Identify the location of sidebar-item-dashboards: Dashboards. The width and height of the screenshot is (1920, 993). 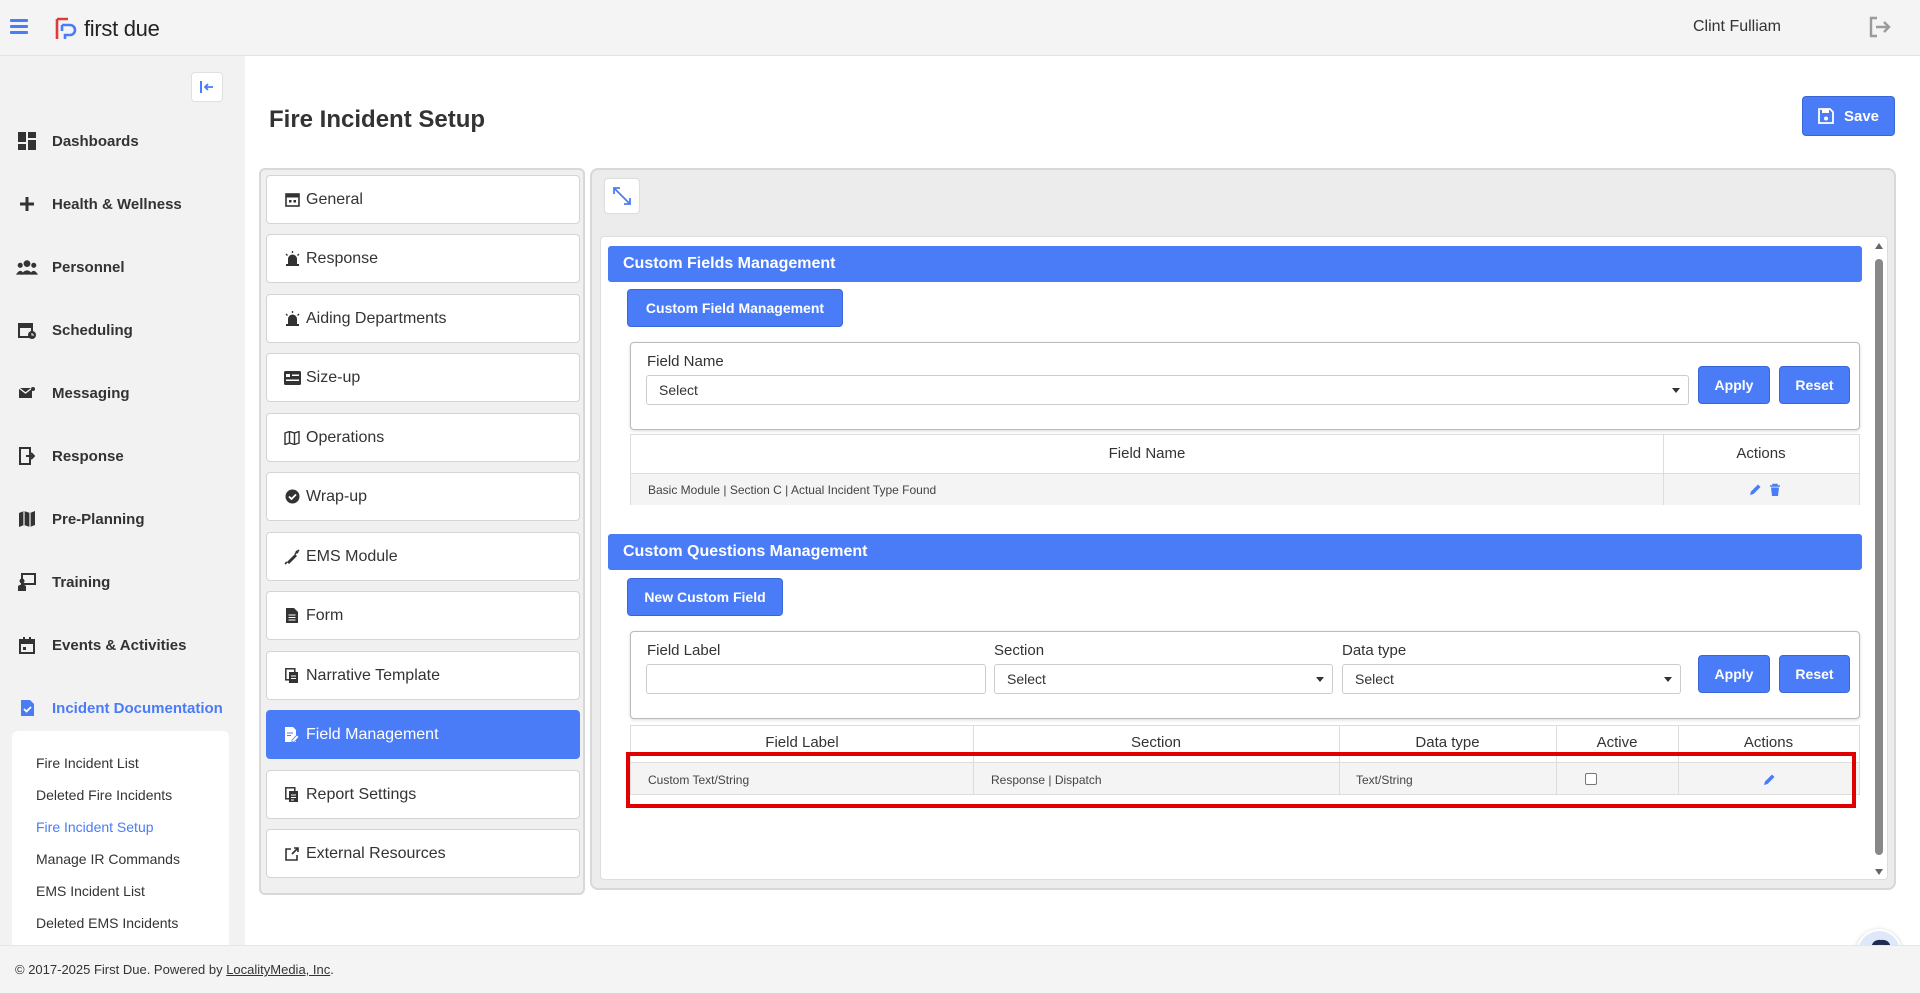
(122, 141).